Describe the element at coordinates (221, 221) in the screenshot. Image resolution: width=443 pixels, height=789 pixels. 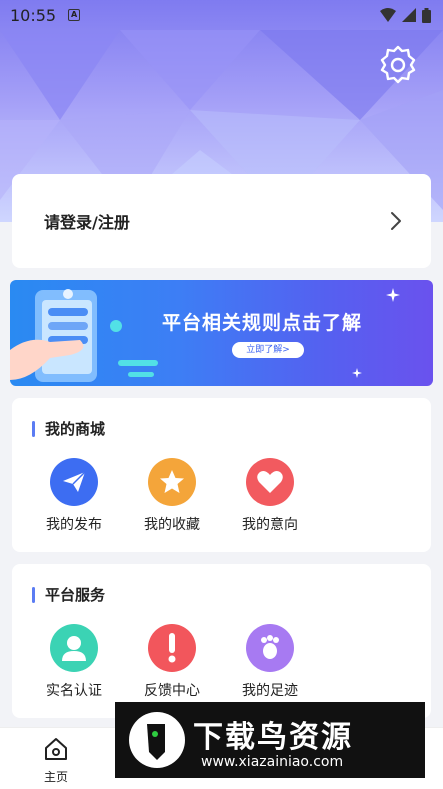
I see `login-card: 请登录/注册` at that location.